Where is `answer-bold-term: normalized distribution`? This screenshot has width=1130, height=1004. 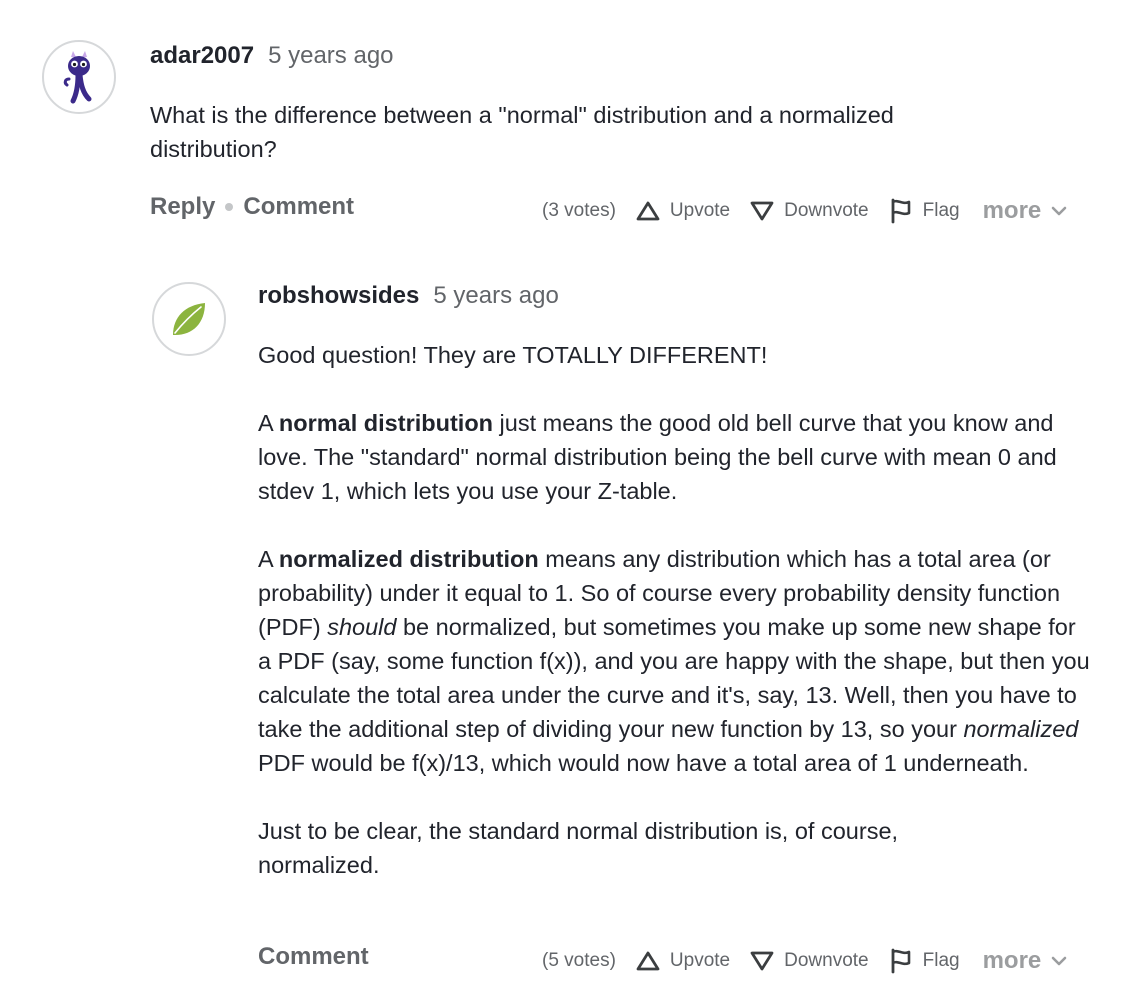 answer-bold-term: normalized distribution is located at coordinates (408, 559).